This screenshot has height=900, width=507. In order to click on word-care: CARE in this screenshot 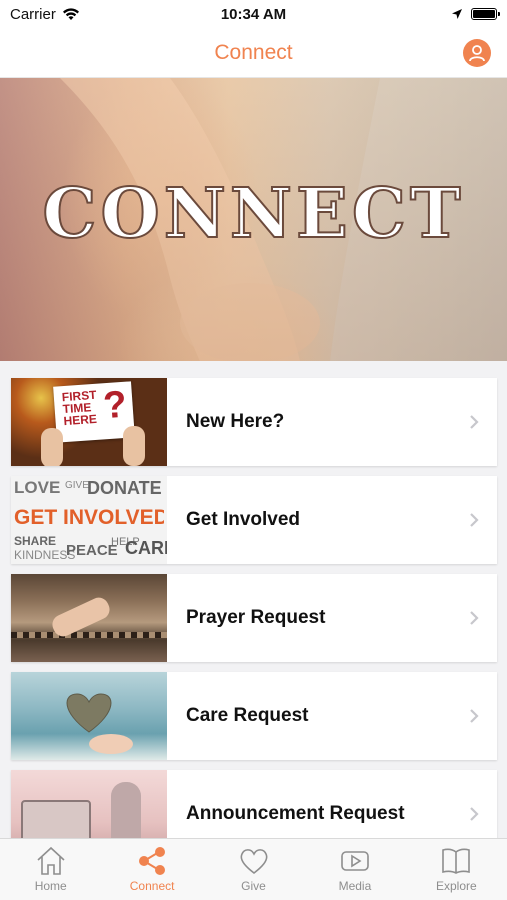, I will do `click(146, 548)`.